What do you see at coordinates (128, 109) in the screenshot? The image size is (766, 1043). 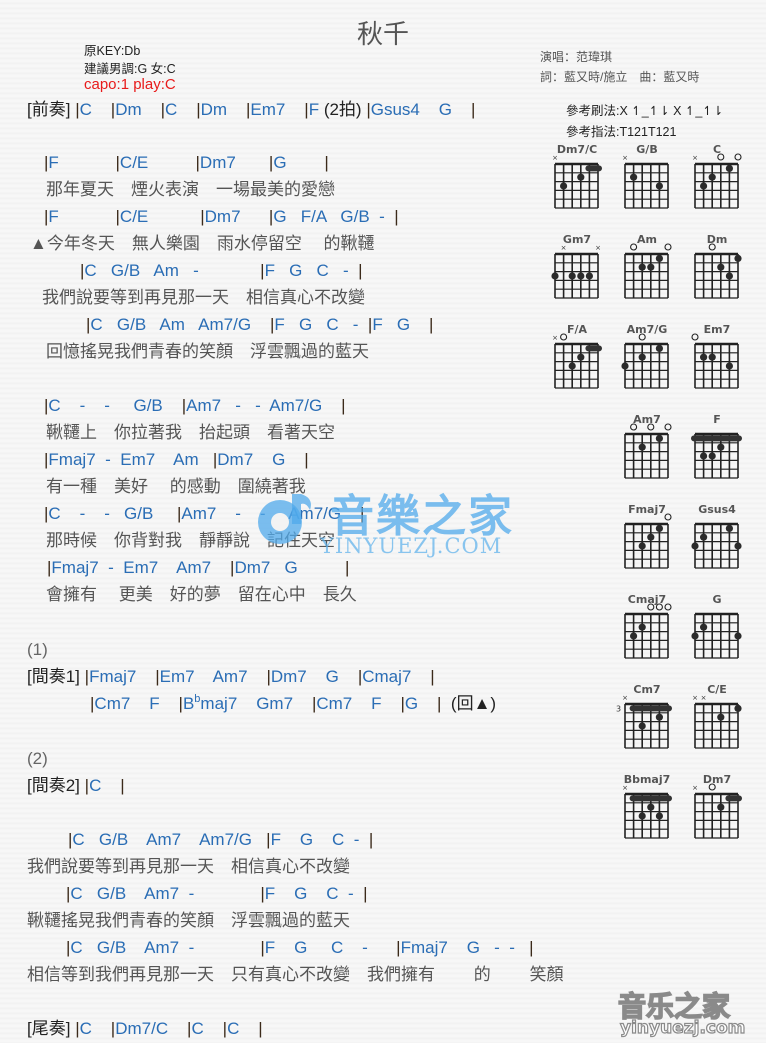 I see `chord-symbol: Dm` at bounding box center [128, 109].